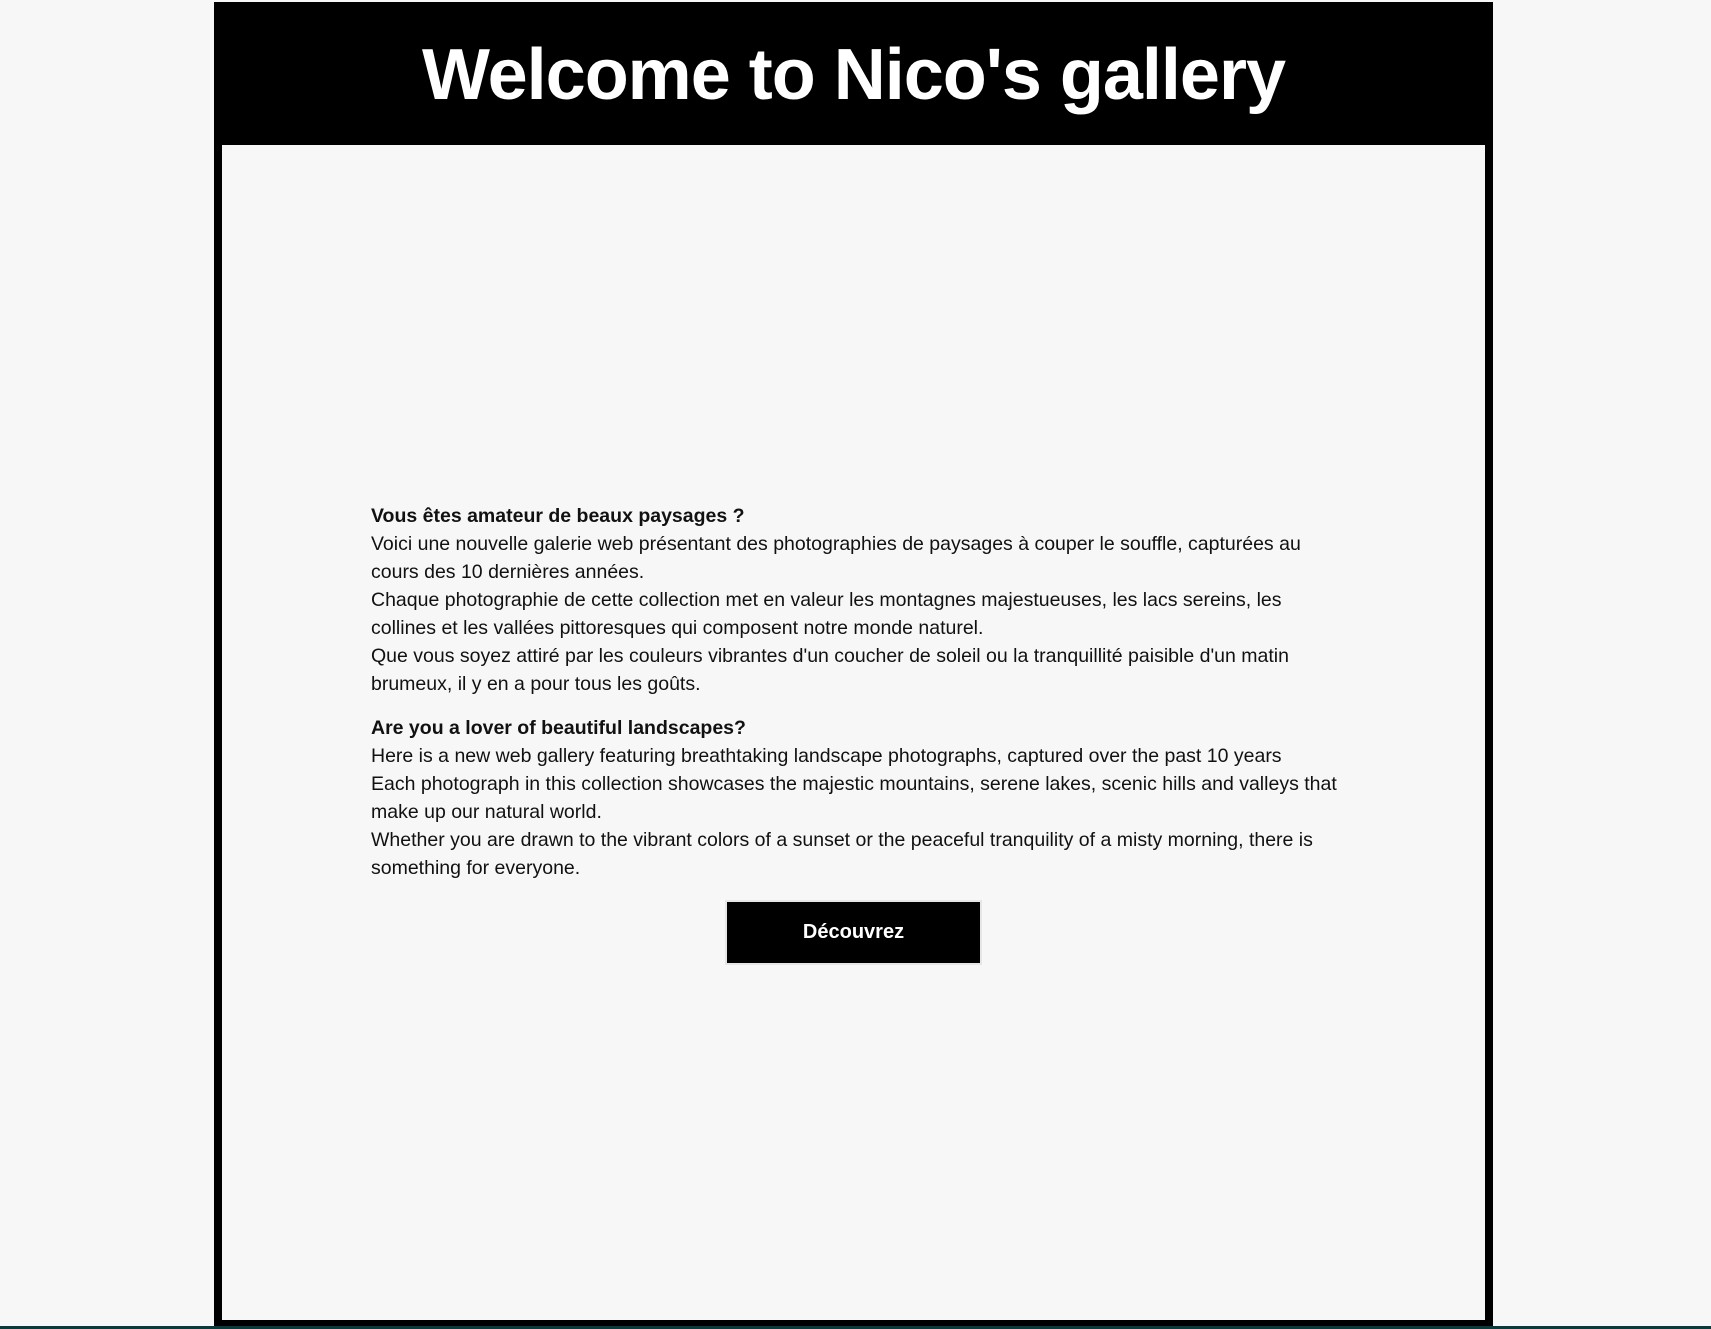 This screenshot has height=1329, width=1711. I want to click on discover-button: Découvrez, so click(853, 932).